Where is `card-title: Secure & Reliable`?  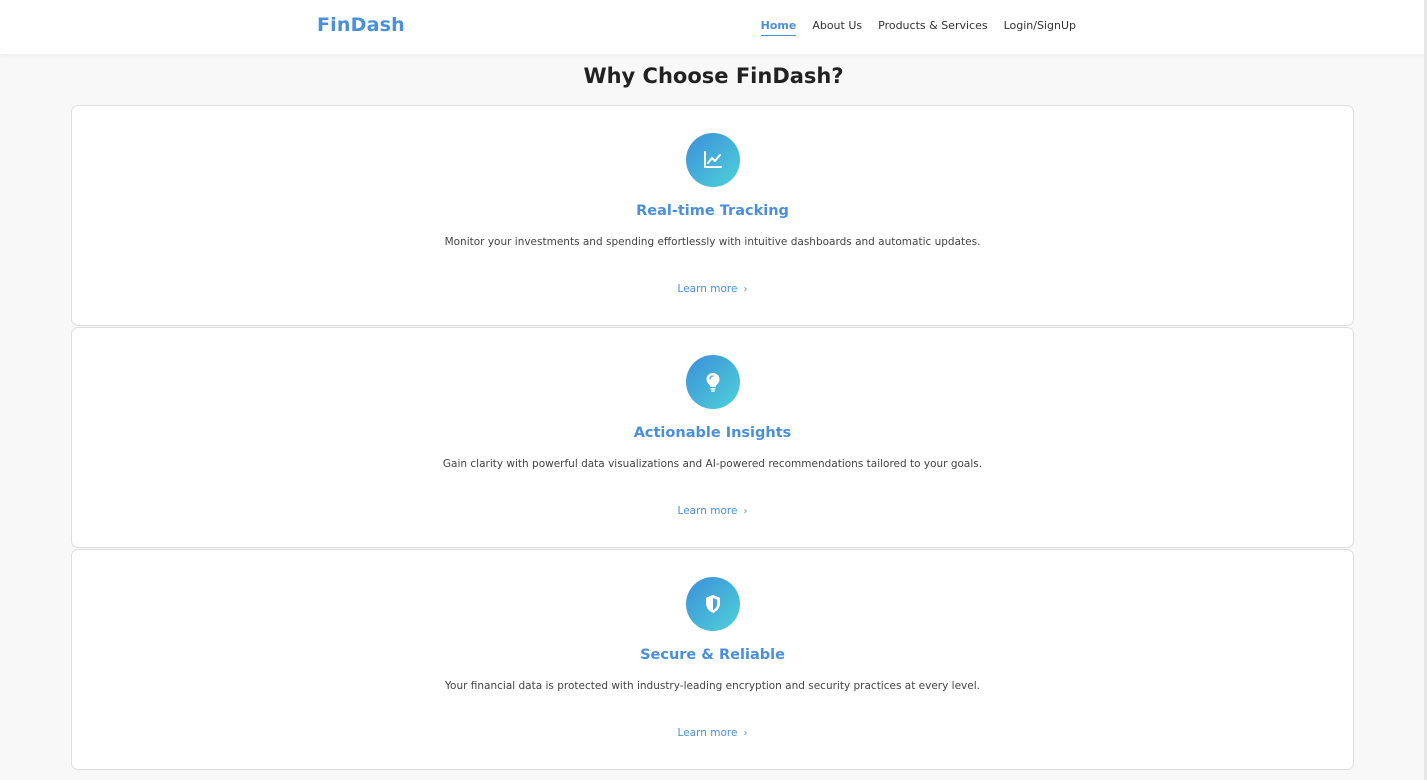
card-title: Secure & Reliable is located at coordinates (712, 655).